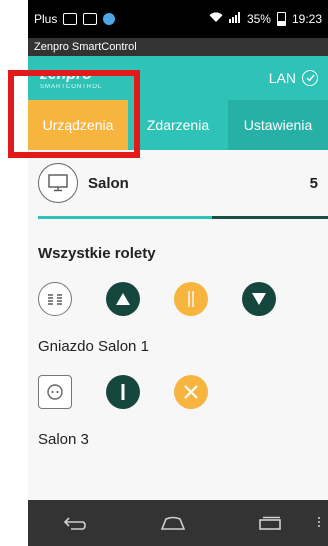 This screenshot has height=546, width=328. Describe the element at coordinates (178, 183) in the screenshot. I see `room-selector: Salon 5` at that location.